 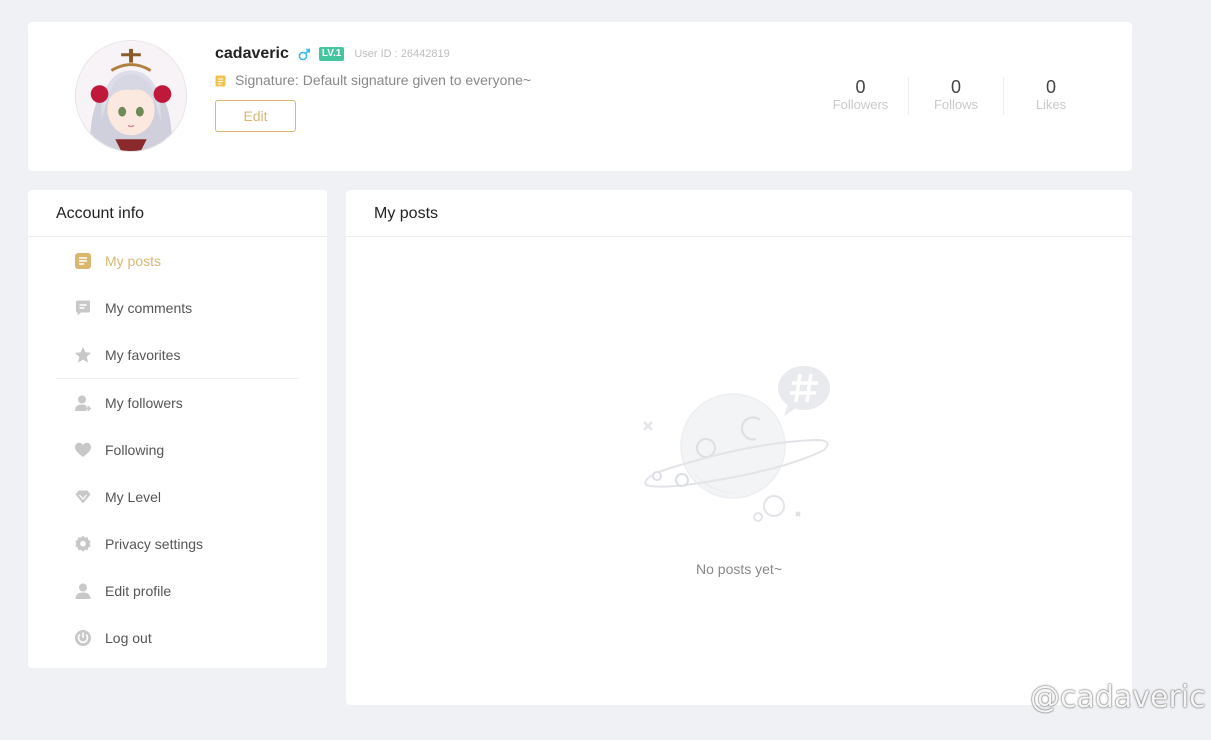 I want to click on stat-label: Followers, so click(x=860, y=104).